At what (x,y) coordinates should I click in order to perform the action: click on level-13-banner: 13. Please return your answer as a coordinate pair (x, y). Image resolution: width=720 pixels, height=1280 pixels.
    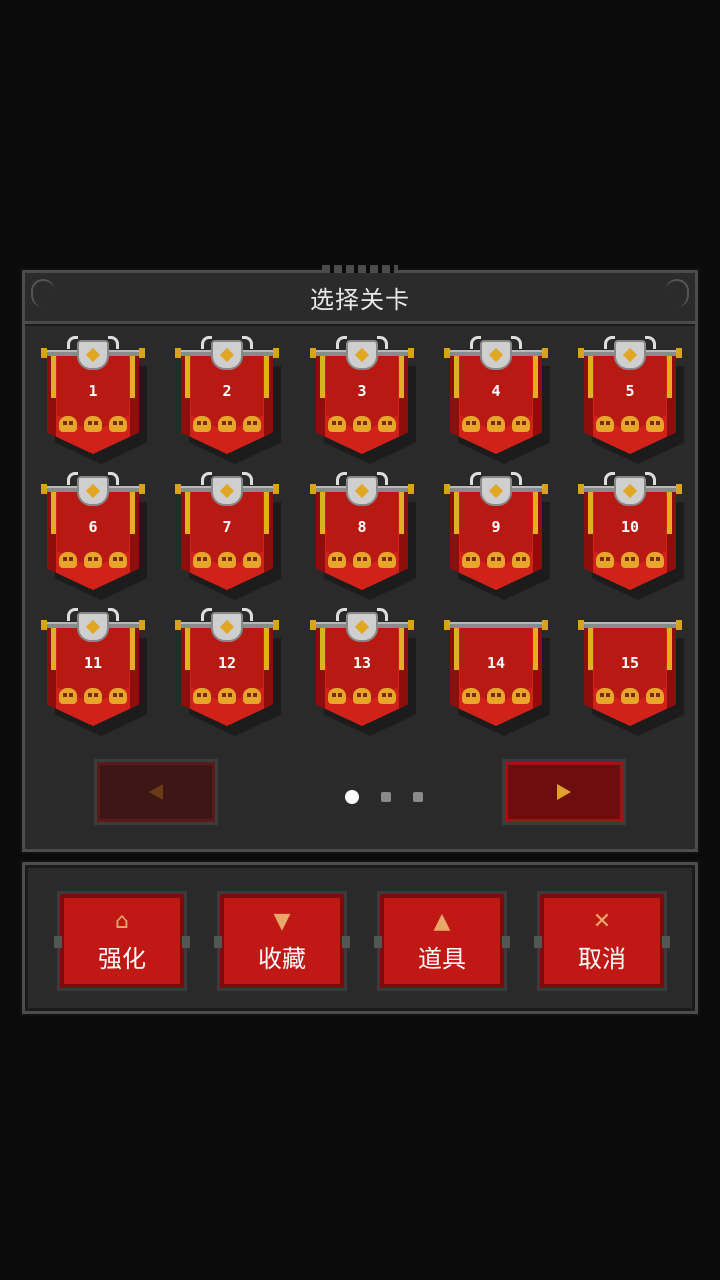
    Looking at the image, I should click on (363, 672).